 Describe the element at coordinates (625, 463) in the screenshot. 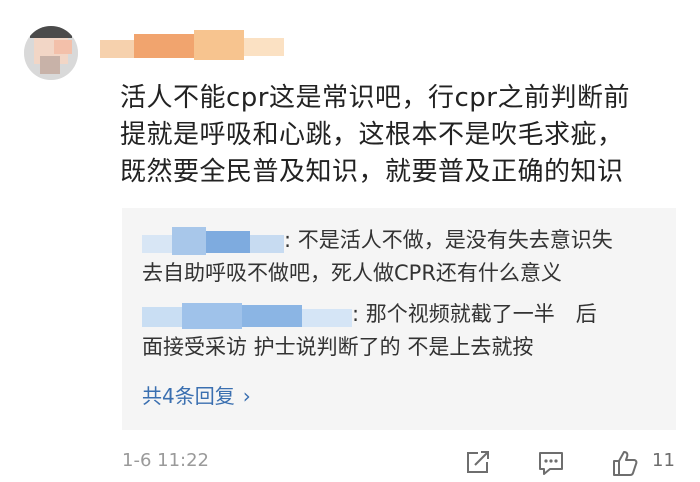

I see `like-icon` at that location.